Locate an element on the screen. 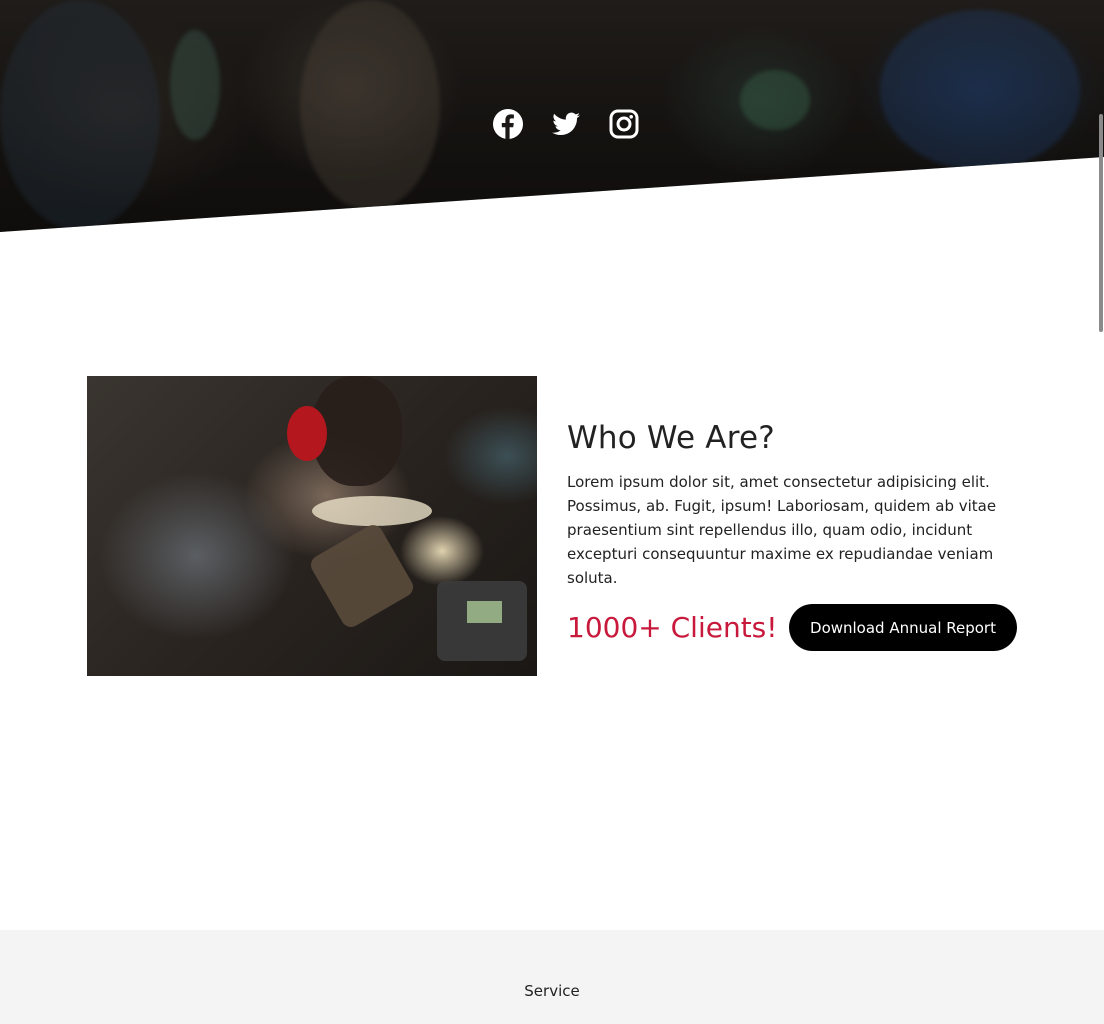 The height and width of the screenshot is (1024, 1104). social-links is located at coordinates (566, 126).